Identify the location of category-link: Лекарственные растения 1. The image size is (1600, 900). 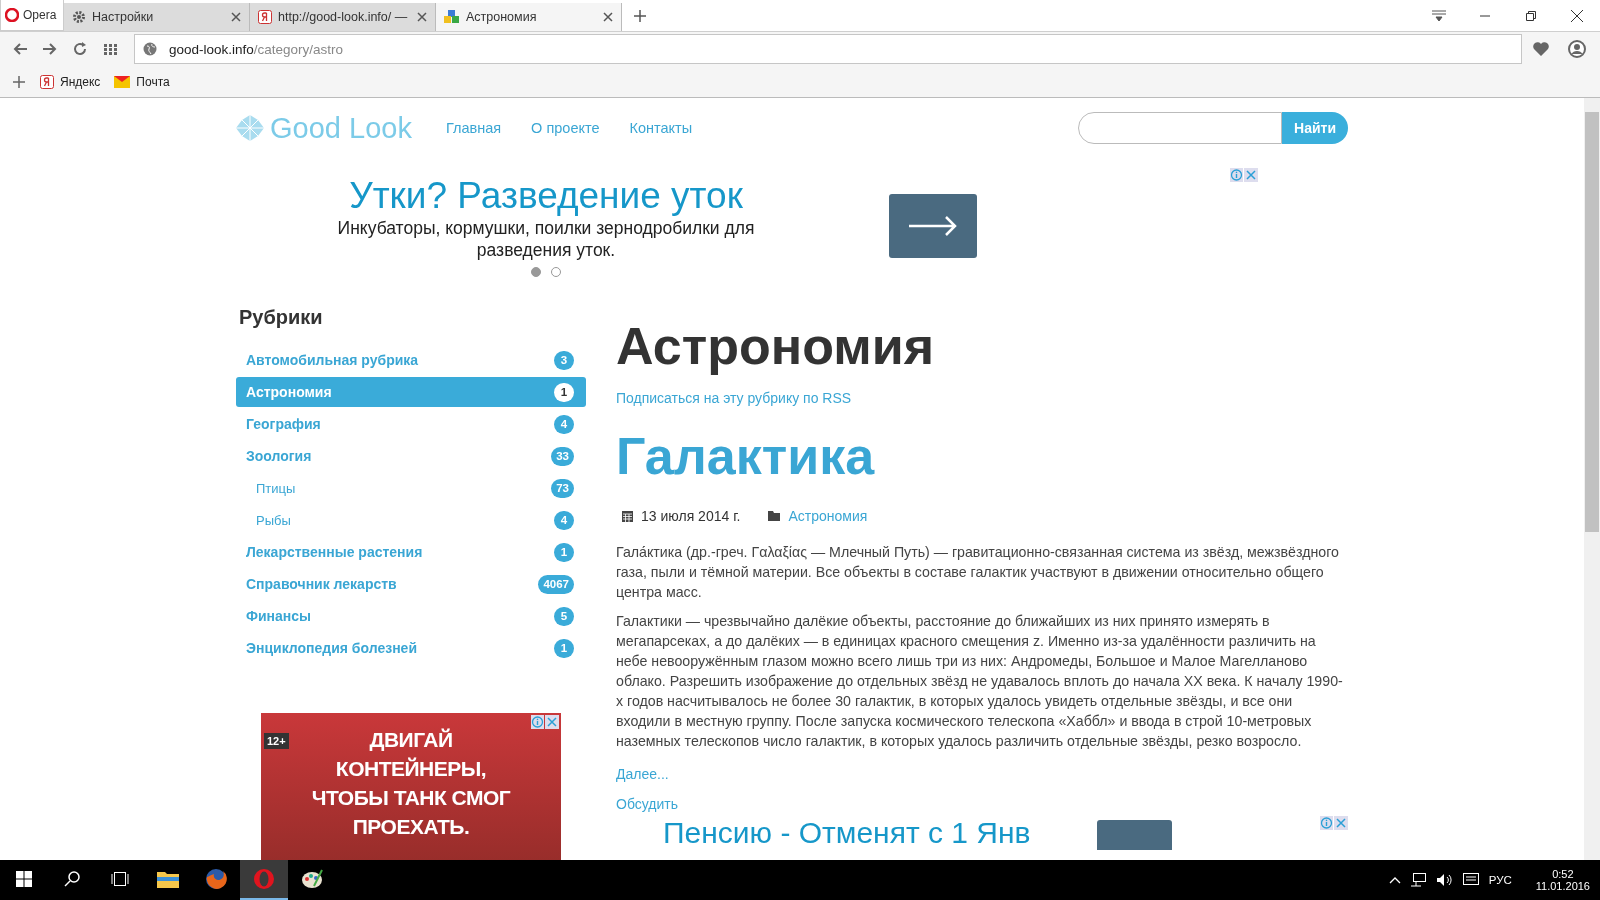
(411, 552).